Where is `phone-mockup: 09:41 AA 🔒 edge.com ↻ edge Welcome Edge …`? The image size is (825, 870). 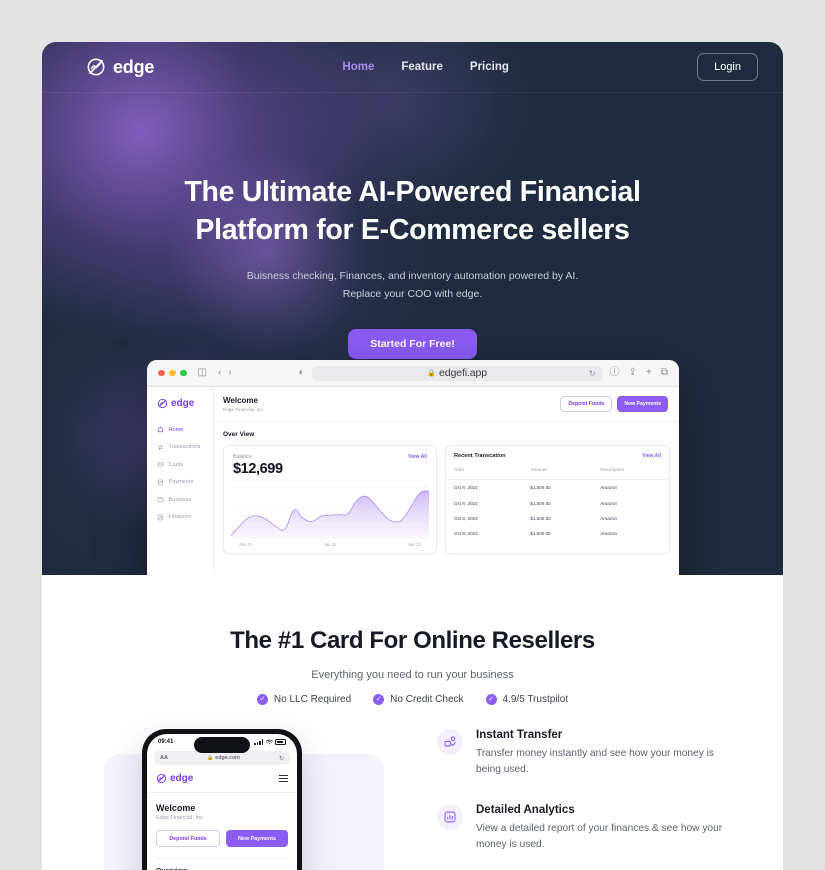 phone-mockup: 09:41 AA 🔒 edge.com ↻ edge Welcome Edge … is located at coordinates (222, 799).